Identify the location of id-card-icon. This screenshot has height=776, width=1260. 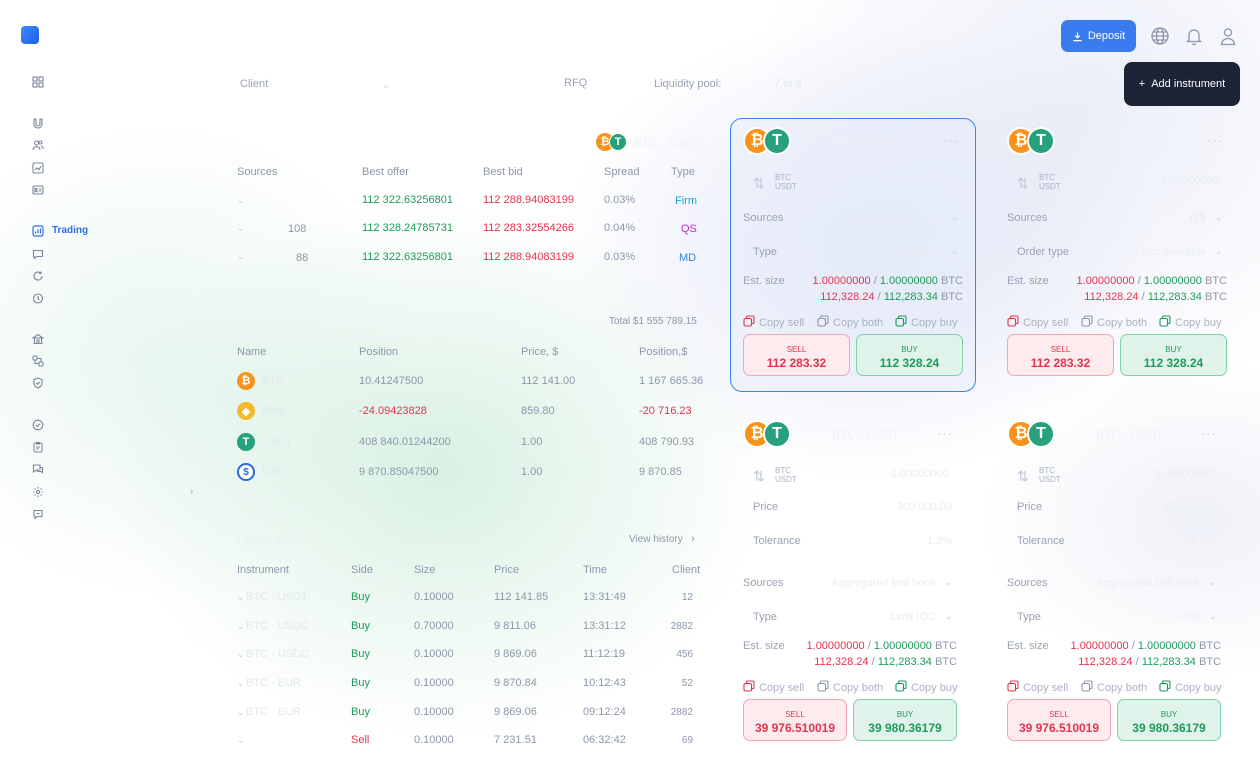
(38, 190).